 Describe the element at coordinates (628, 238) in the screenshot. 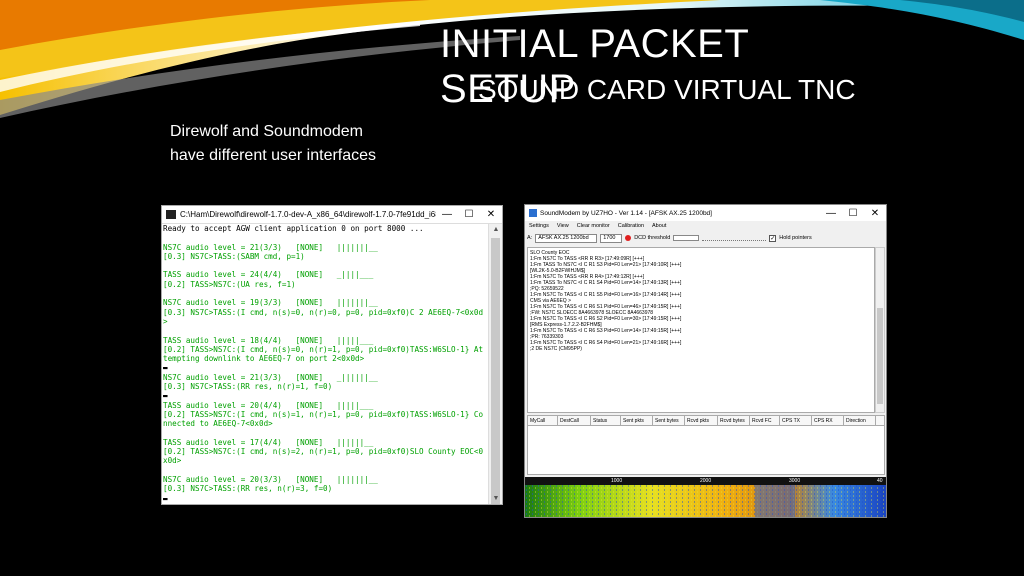

I see `dcd-indicator-icon` at that location.